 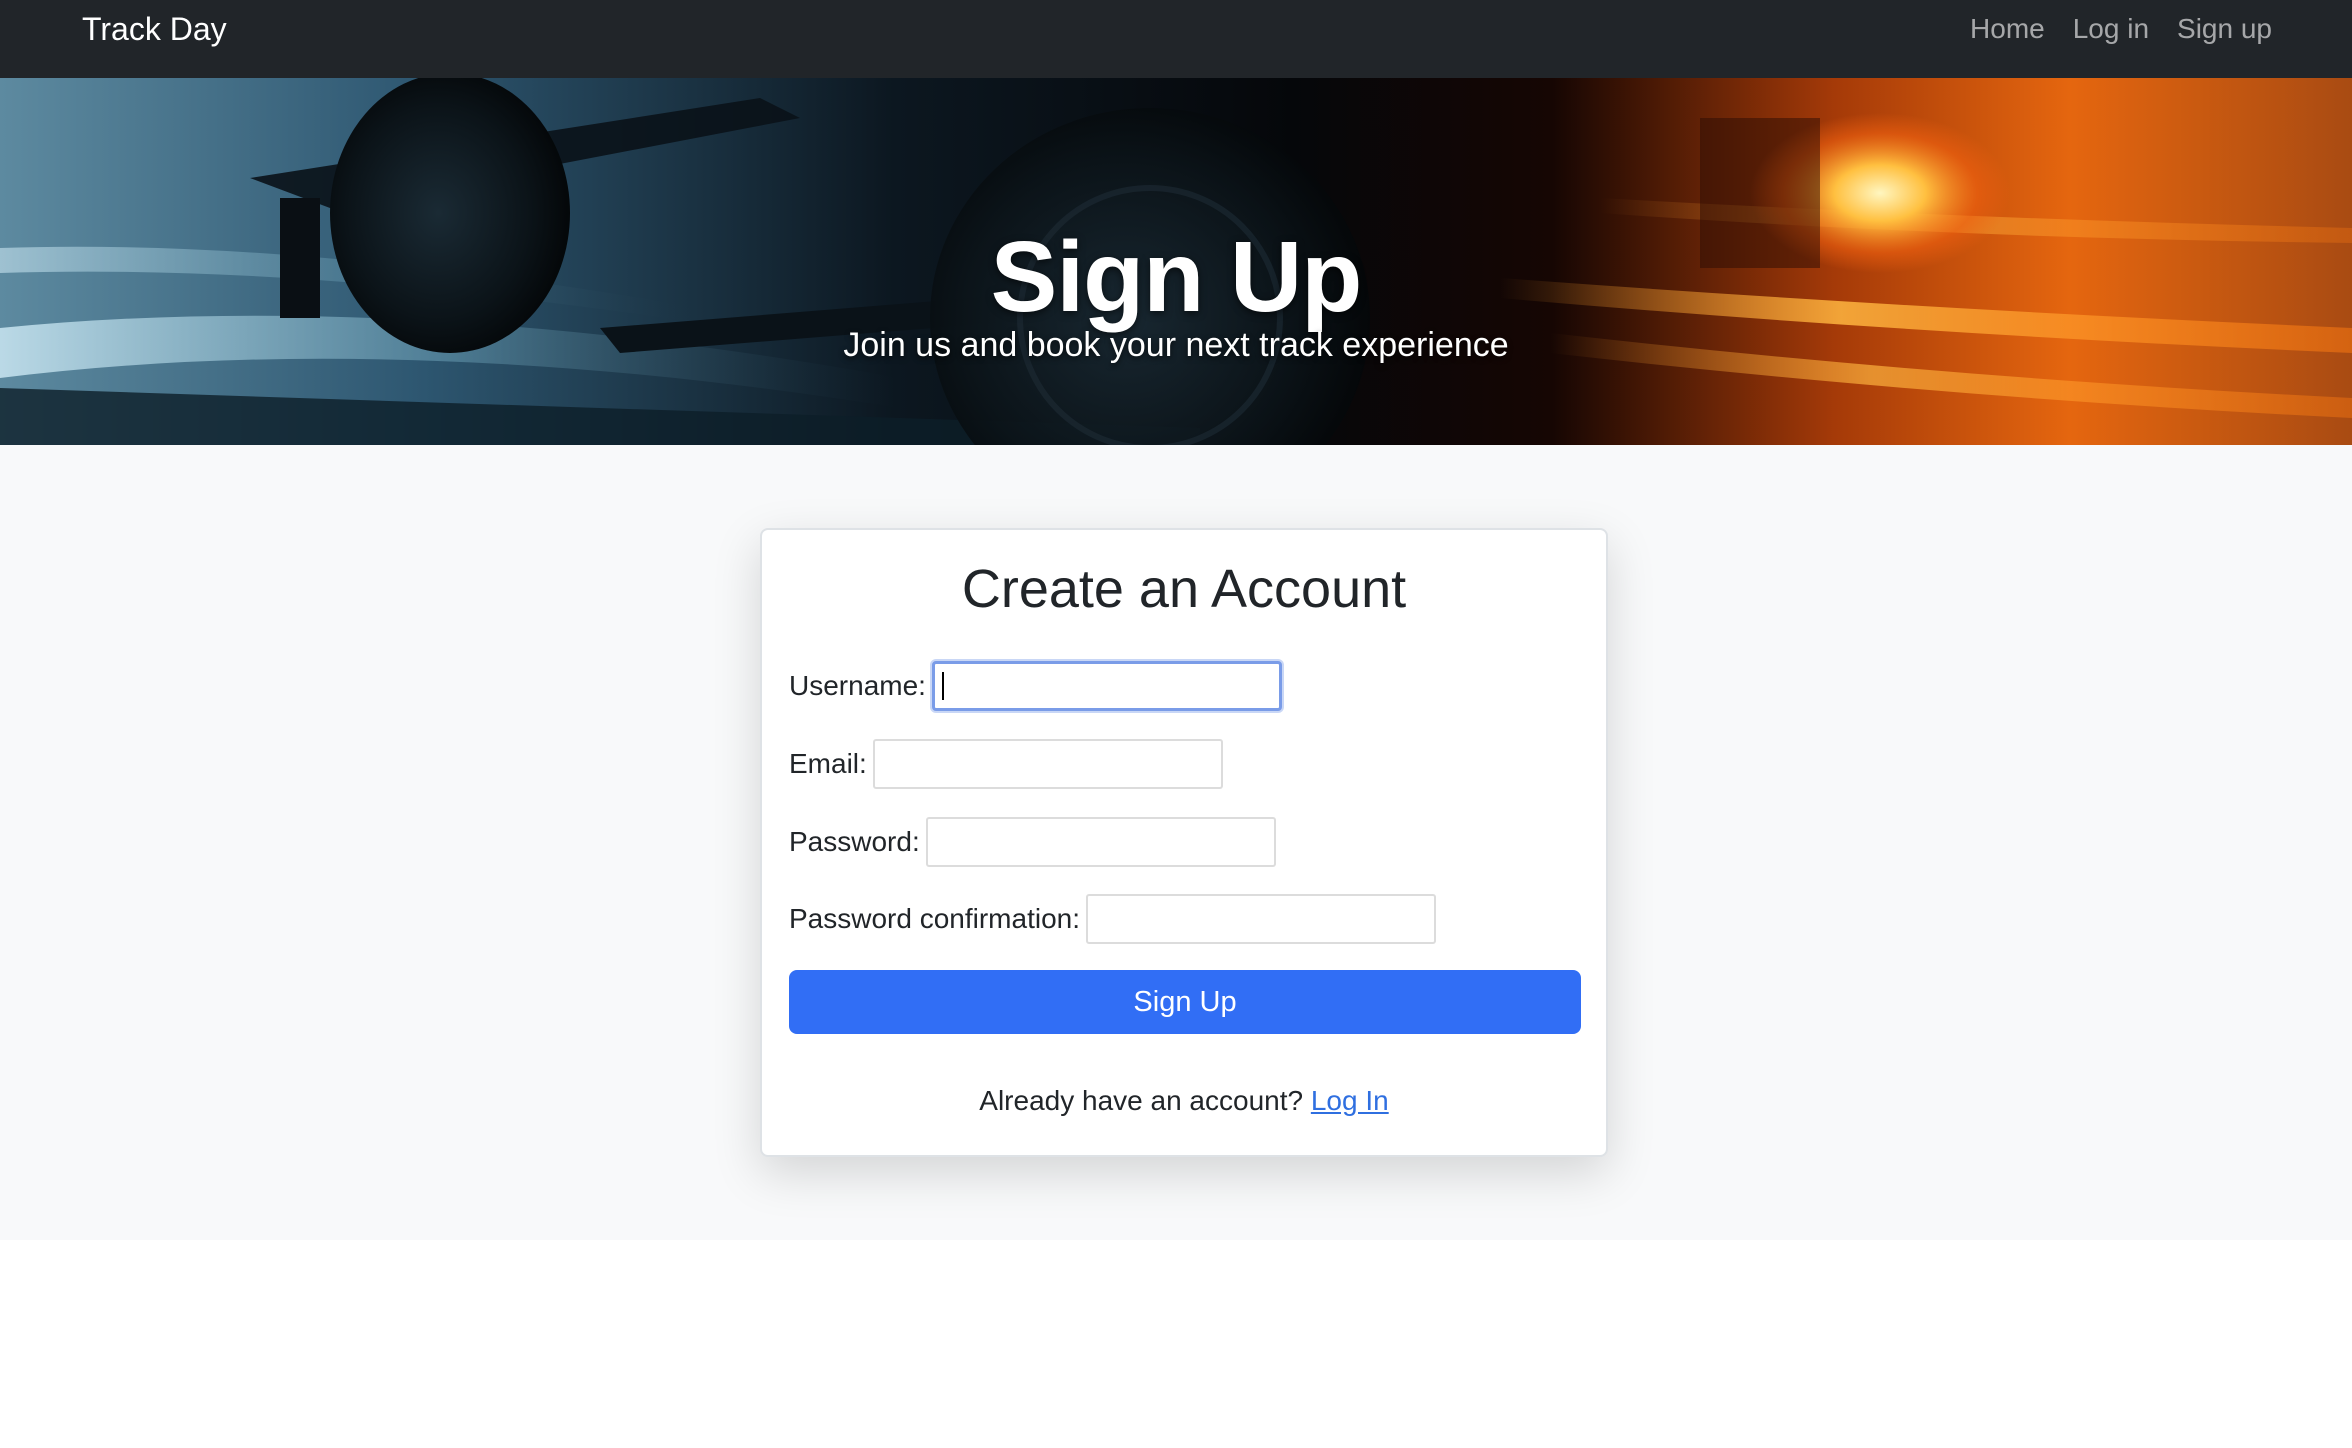 I want to click on login-prompt: Already have an account? Log In, so click(x=1184, y=1101).